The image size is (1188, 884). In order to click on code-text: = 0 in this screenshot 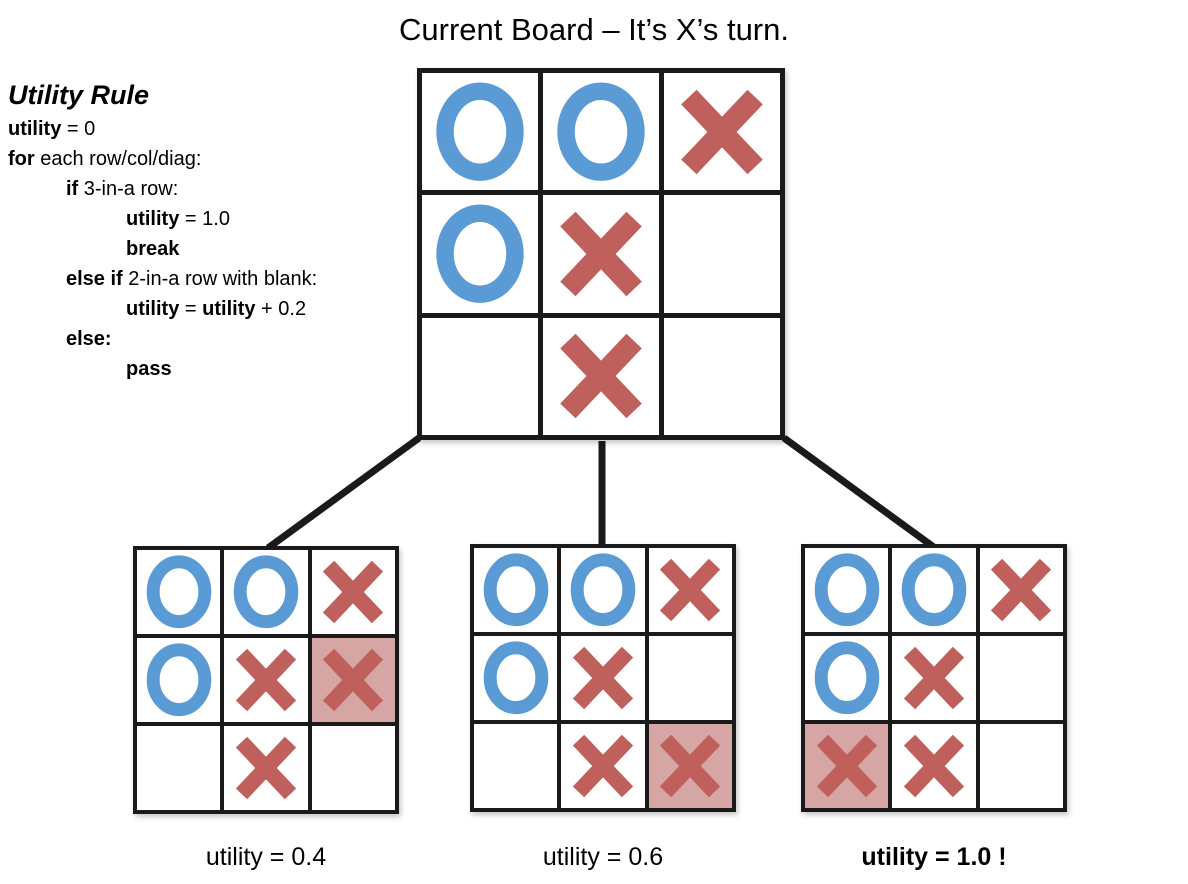, I will do `click(78, 129)`.